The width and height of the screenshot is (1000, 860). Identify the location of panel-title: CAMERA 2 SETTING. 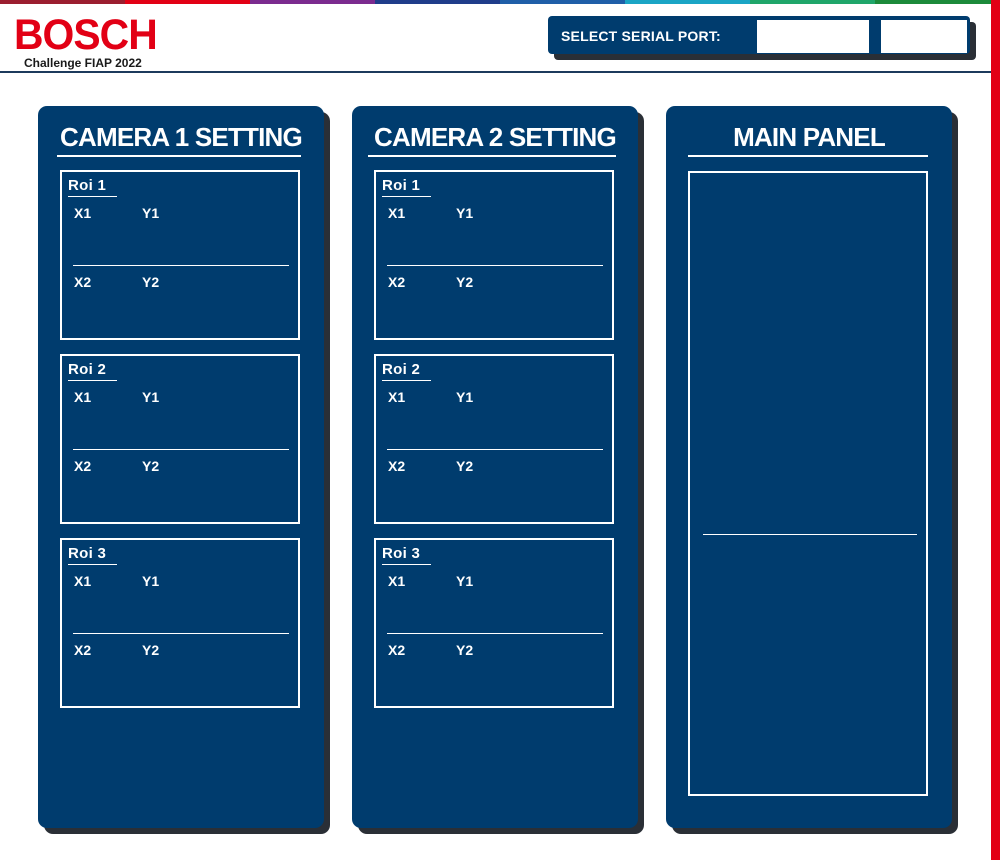
(495, 137).